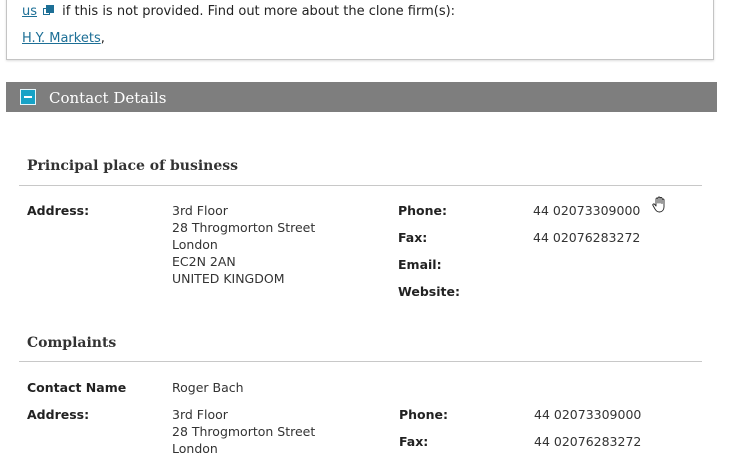 The image size is (730, 457). Describe the element at coordinates (658, 204) in the screenshot. I see `hand-cursor-icon` at that location.